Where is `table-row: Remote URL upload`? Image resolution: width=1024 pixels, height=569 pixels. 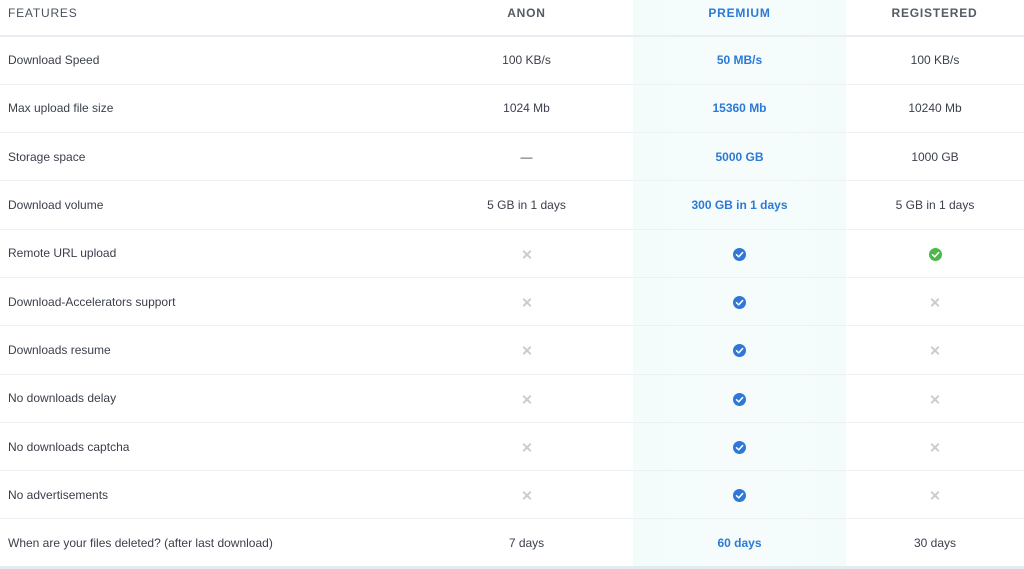 table-row: Remote URL upload is located at coordinates (512, 253).